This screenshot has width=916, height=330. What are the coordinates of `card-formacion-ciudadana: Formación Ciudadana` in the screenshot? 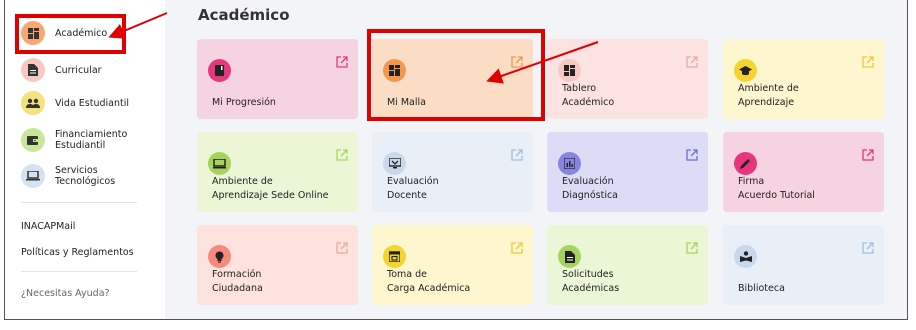 It's located at (277, 265).